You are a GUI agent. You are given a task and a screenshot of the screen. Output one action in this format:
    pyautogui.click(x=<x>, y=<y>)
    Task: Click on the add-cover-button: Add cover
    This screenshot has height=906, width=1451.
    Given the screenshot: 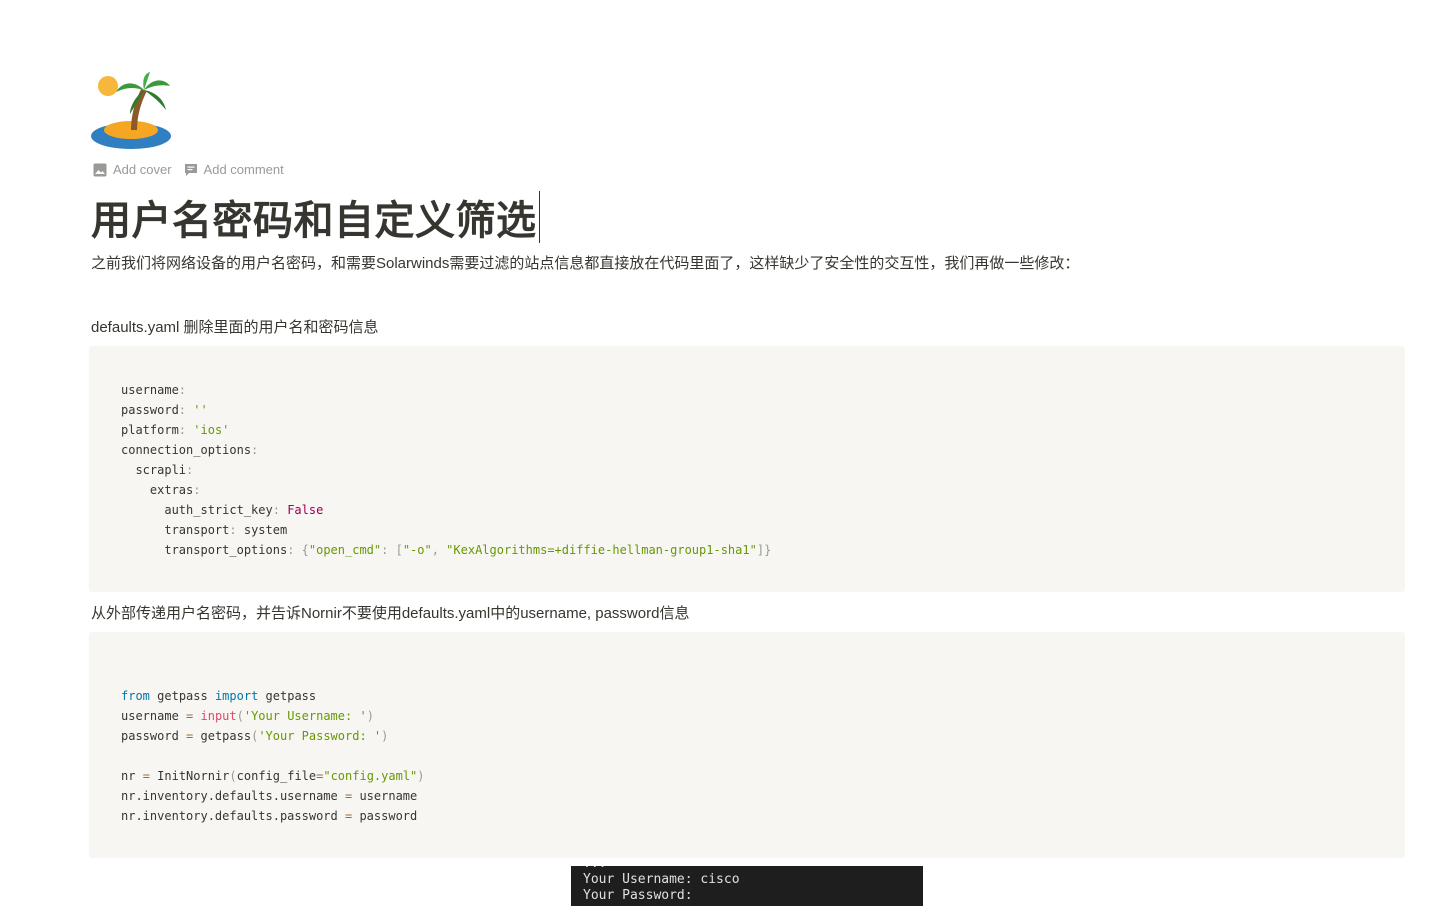 What is the action you would take?
    pyautogui.click(x=132, y=169)
    